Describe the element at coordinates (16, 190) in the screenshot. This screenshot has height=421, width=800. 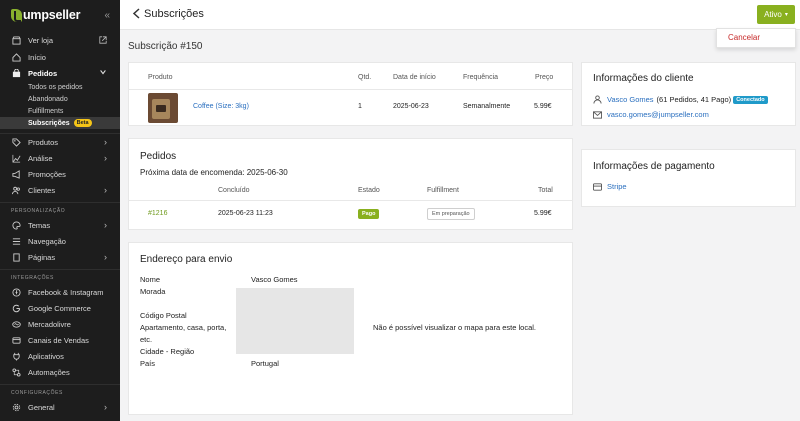
I see `users-icon` at that location.